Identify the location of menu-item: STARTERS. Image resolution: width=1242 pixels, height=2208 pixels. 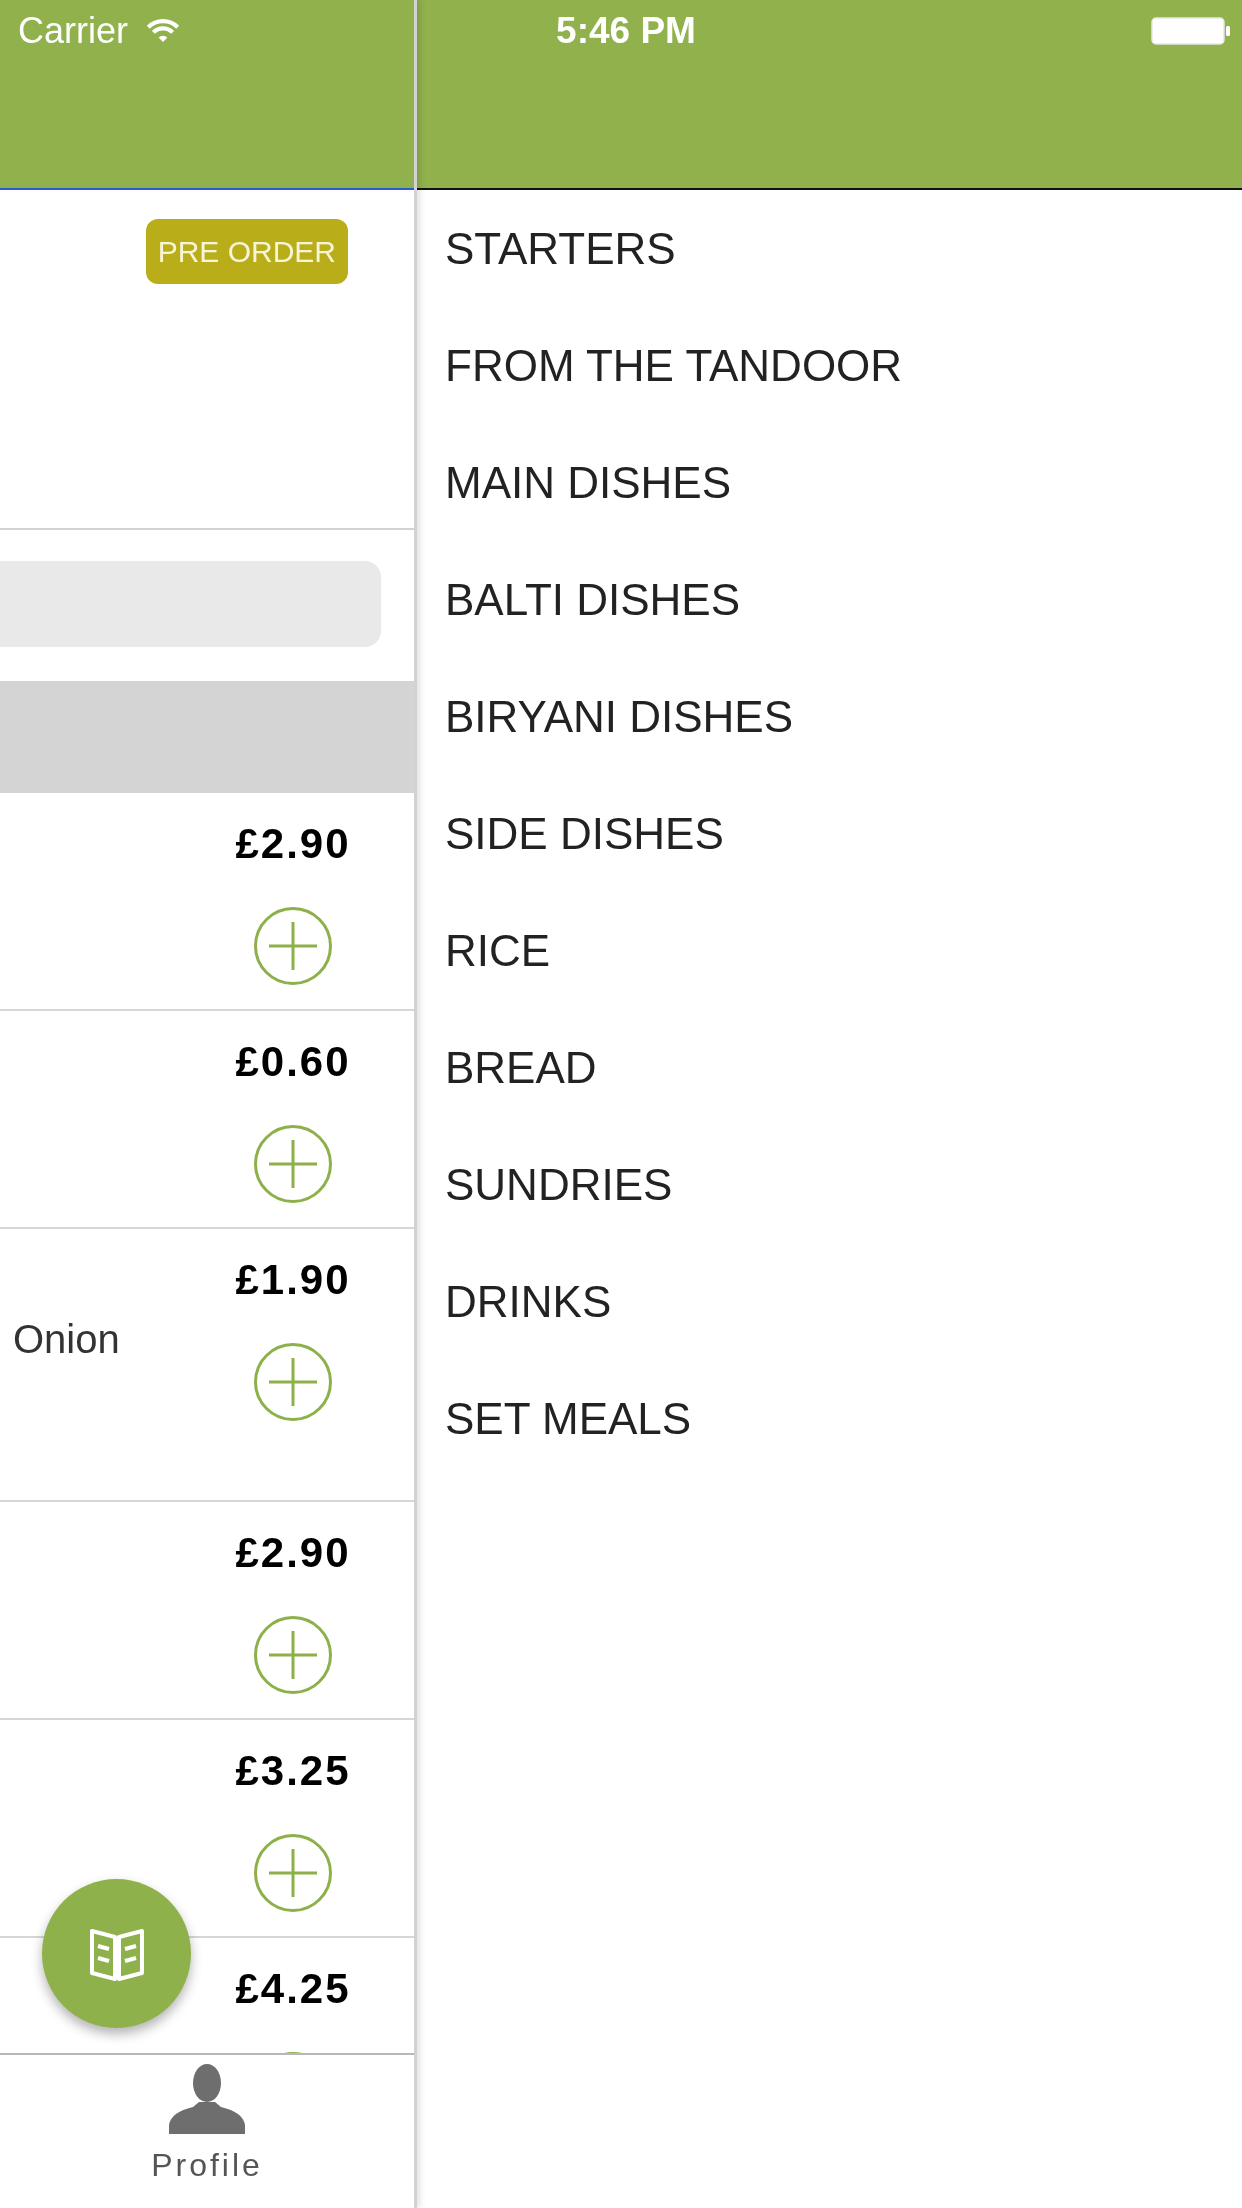
(560, 248).